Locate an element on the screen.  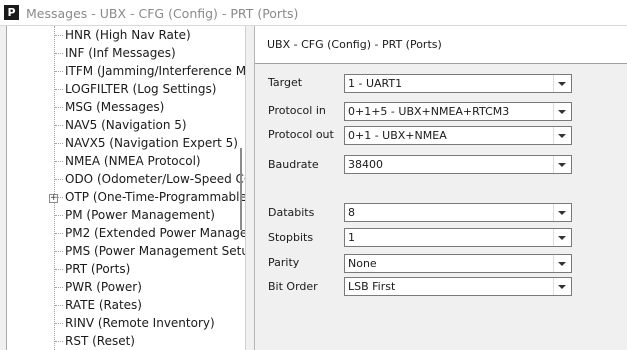
target-value: 1 - UART1 is located at coordinates (375, 83).